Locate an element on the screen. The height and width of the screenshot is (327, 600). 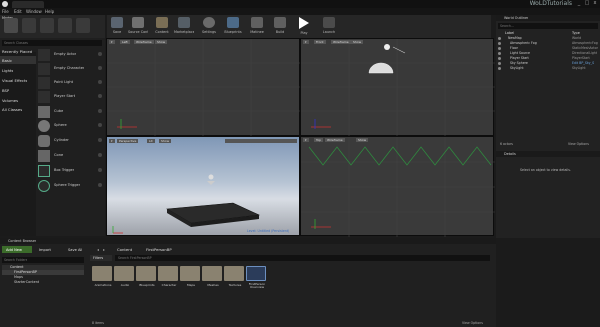
place-item-box-trigger: Box Trigger is located at coordinates (71, 171).